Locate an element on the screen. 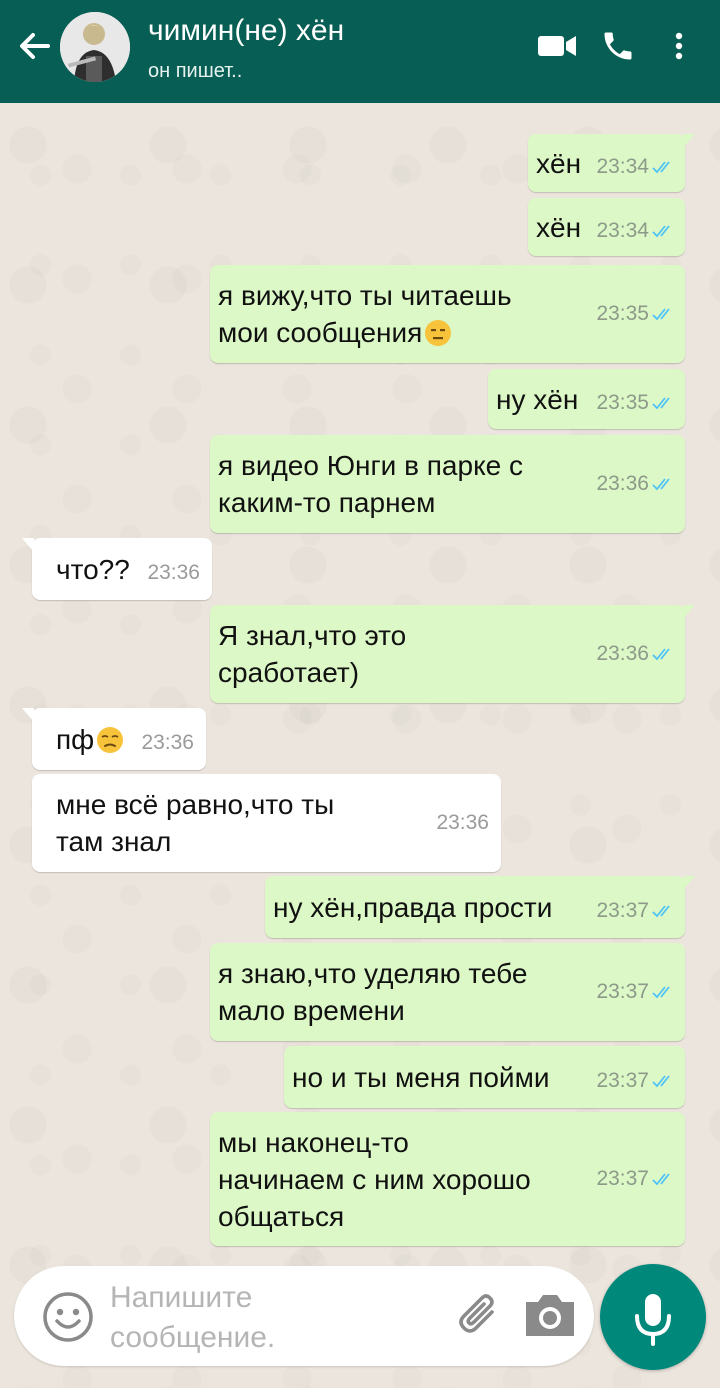 The image size is (720, 1388). message-text: но и ты меня пойми is located at coordinates (420, 1077).